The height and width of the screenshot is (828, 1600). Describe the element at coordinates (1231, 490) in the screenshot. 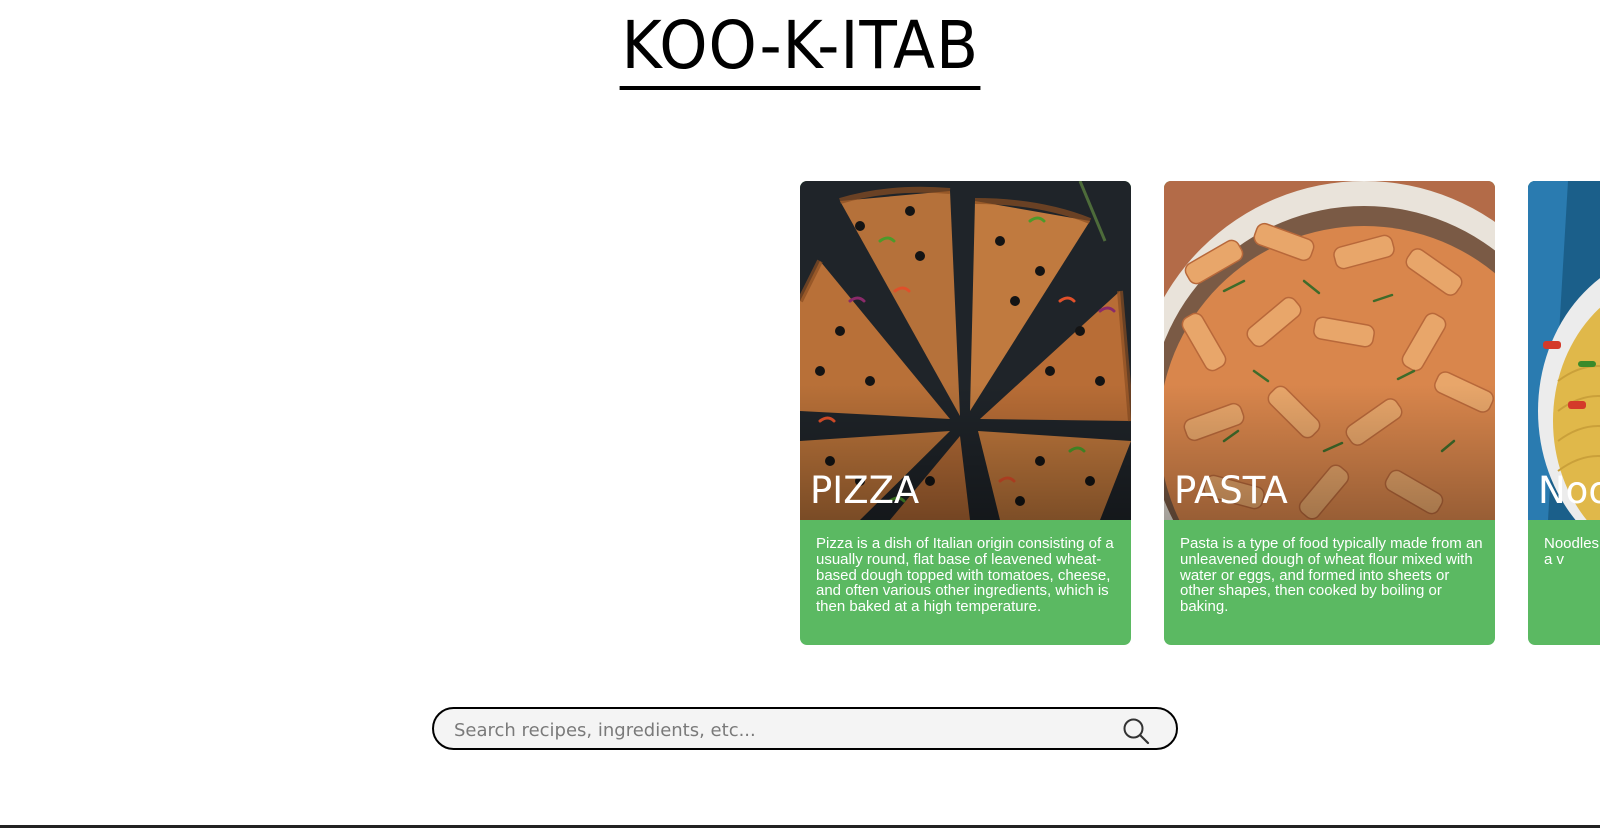

I see `card-title: PASTA` at that location.